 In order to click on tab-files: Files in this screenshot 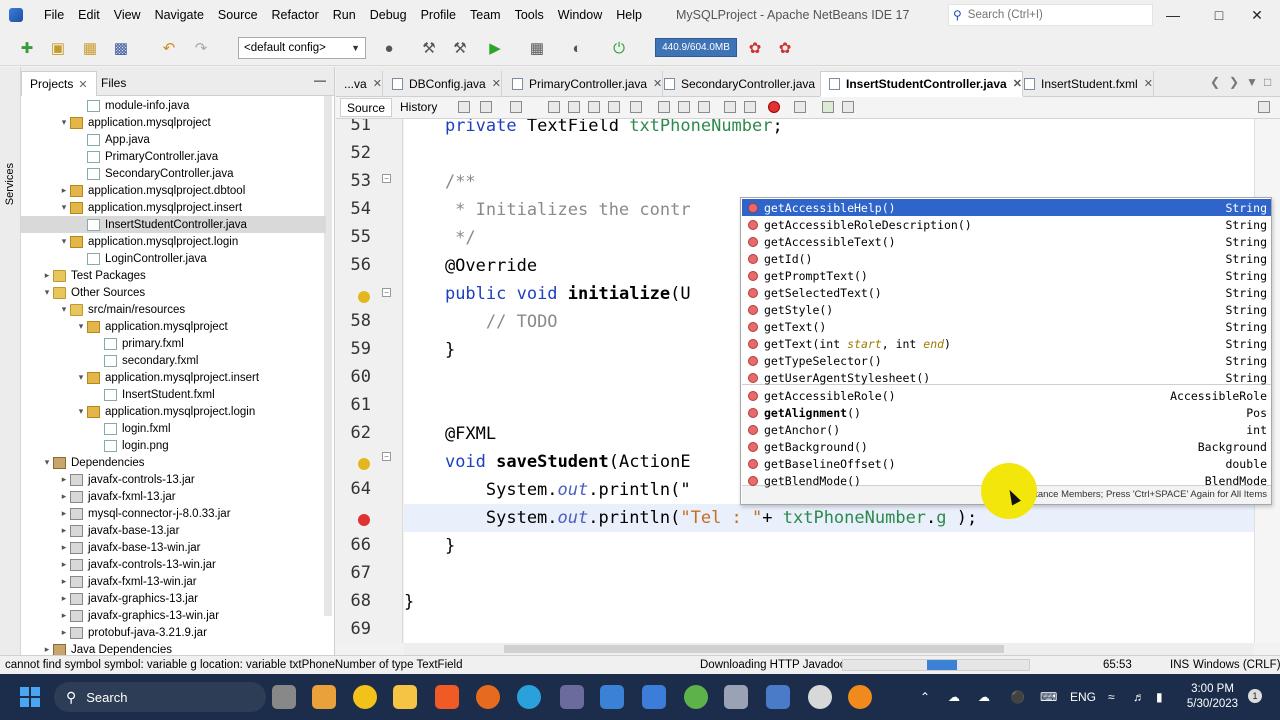, I will do `click(113, 83)`.